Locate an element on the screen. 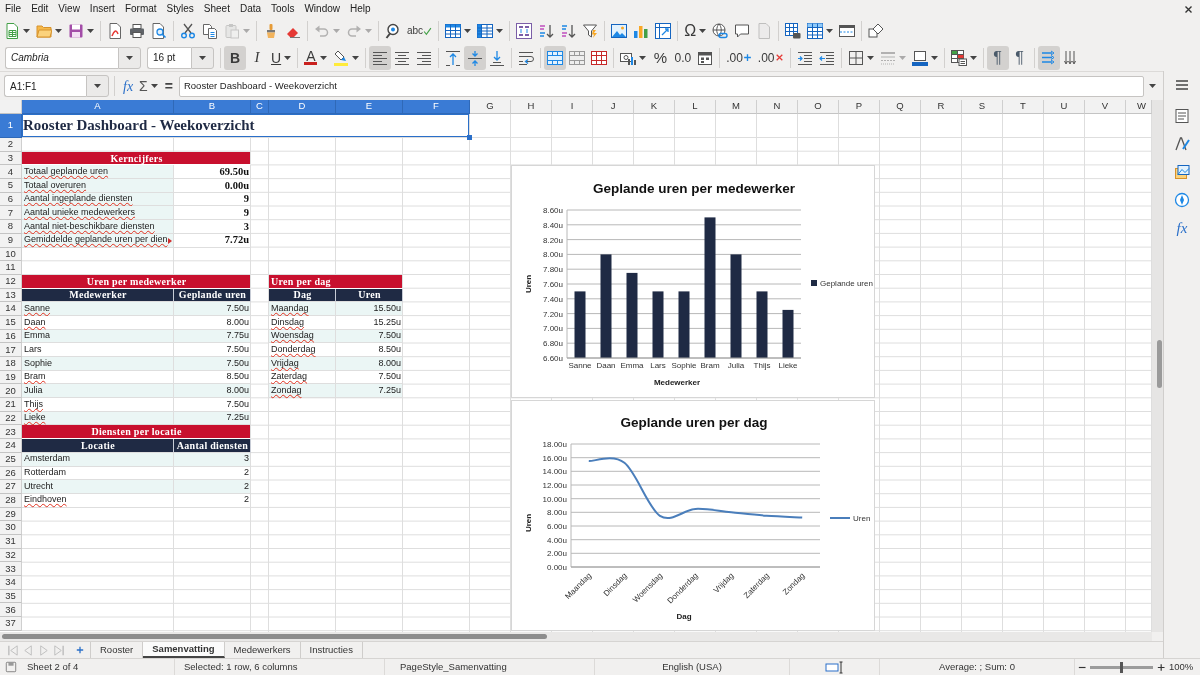  sheet-tab: Instructies is located at coordinates (331, 650).